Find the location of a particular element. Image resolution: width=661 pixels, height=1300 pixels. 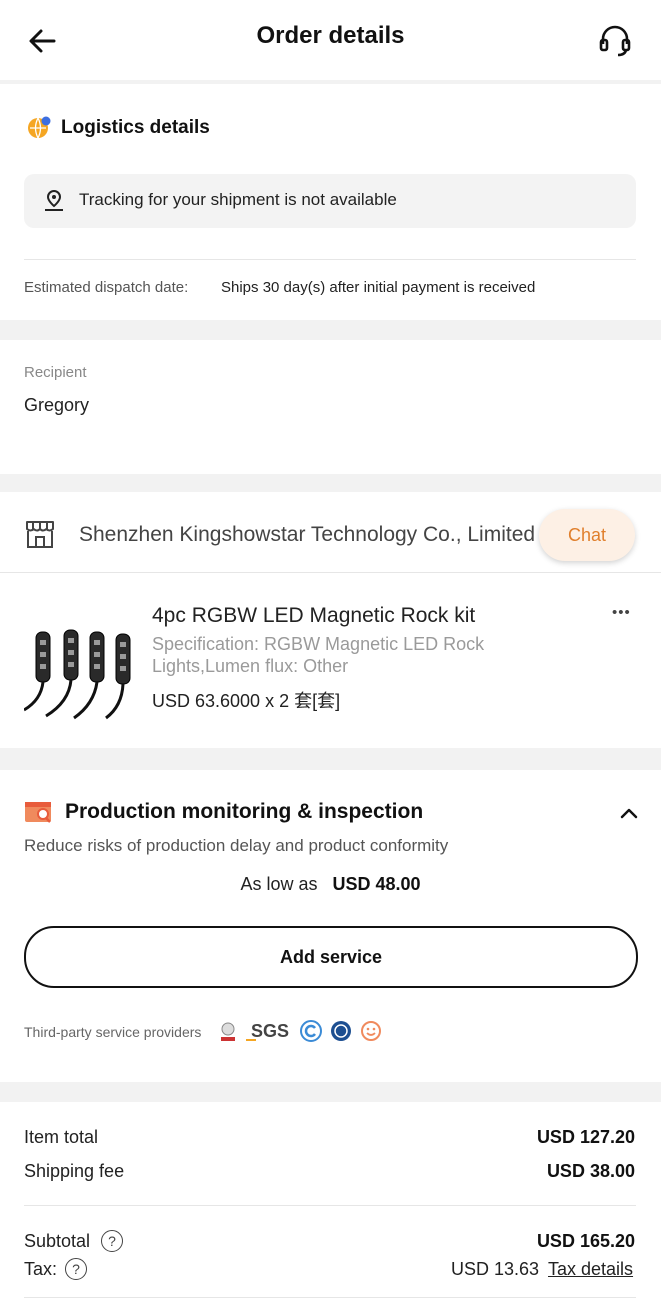

subtotal-label: Subtotal is located at coordinates (57, 1241).